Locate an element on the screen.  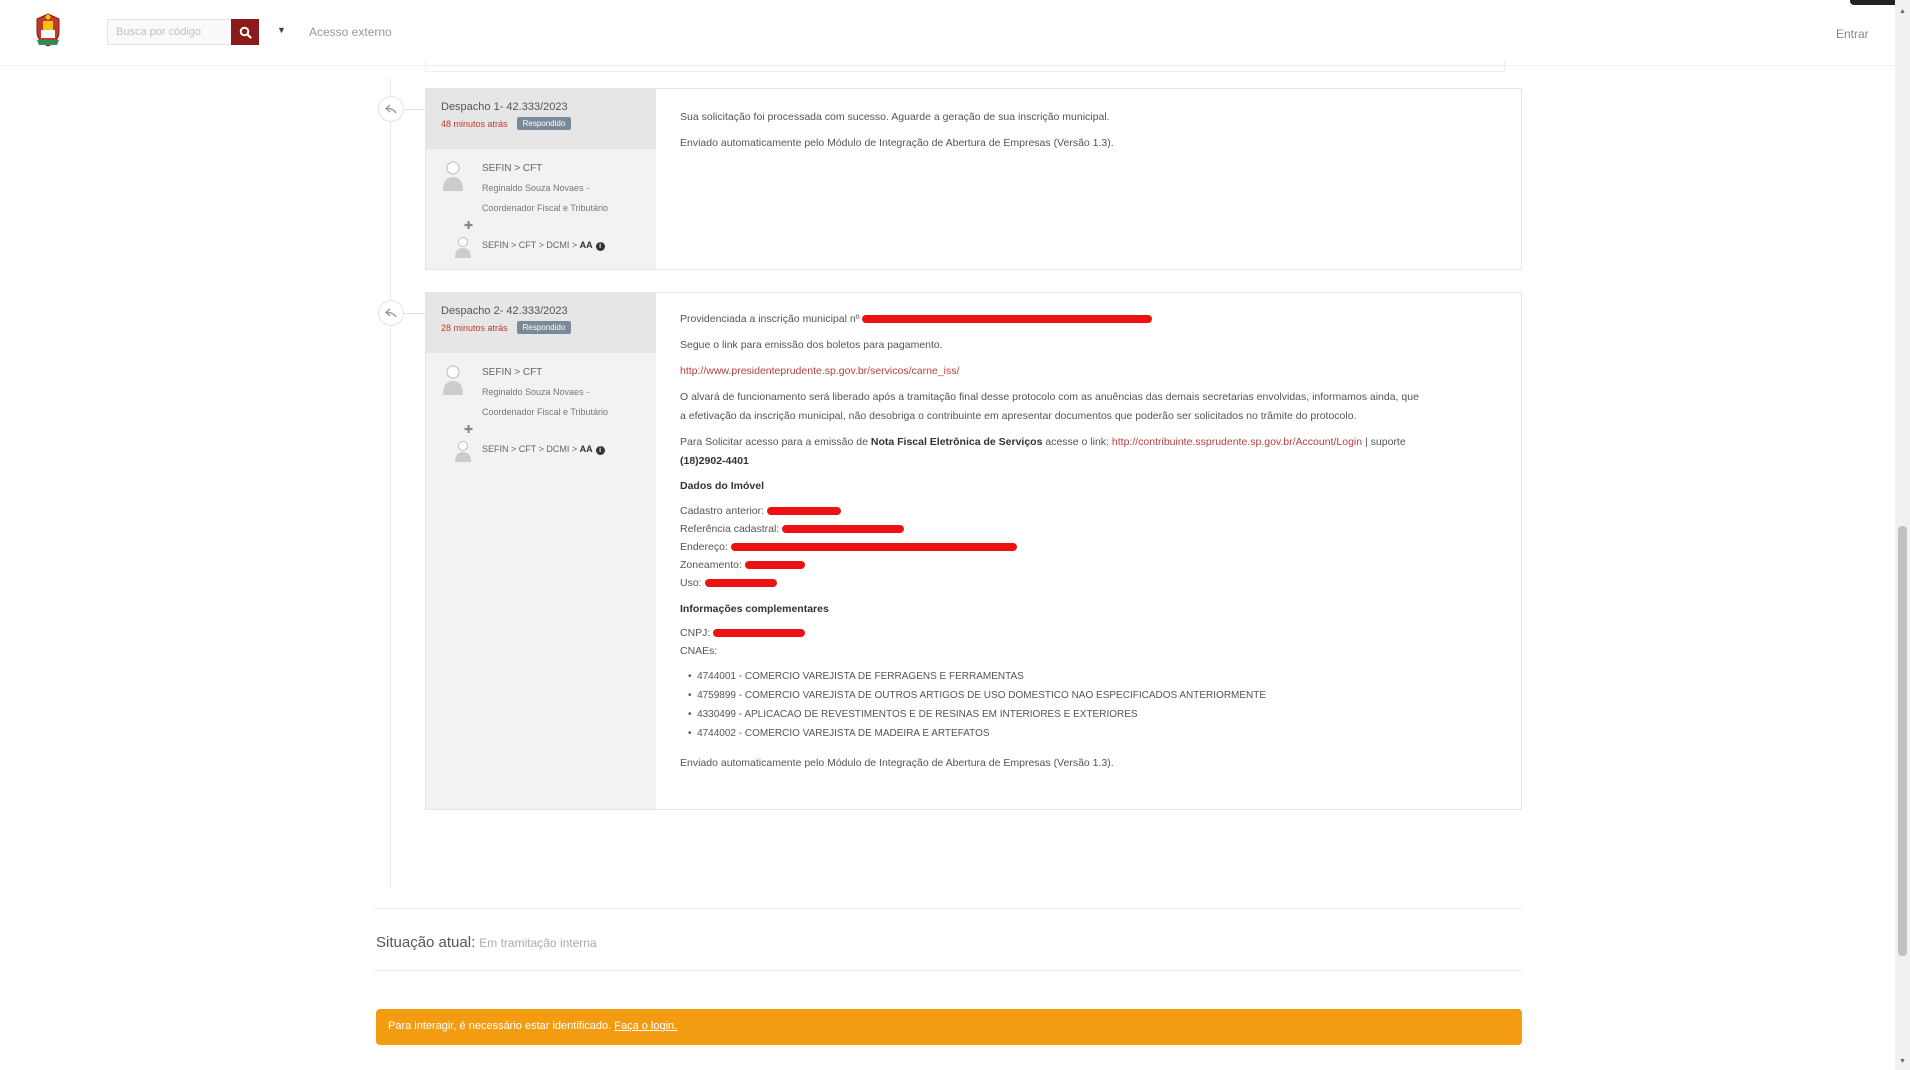
despacho-title: Despacho 1- 42.333/2023 is located at coordinates (548, 107).